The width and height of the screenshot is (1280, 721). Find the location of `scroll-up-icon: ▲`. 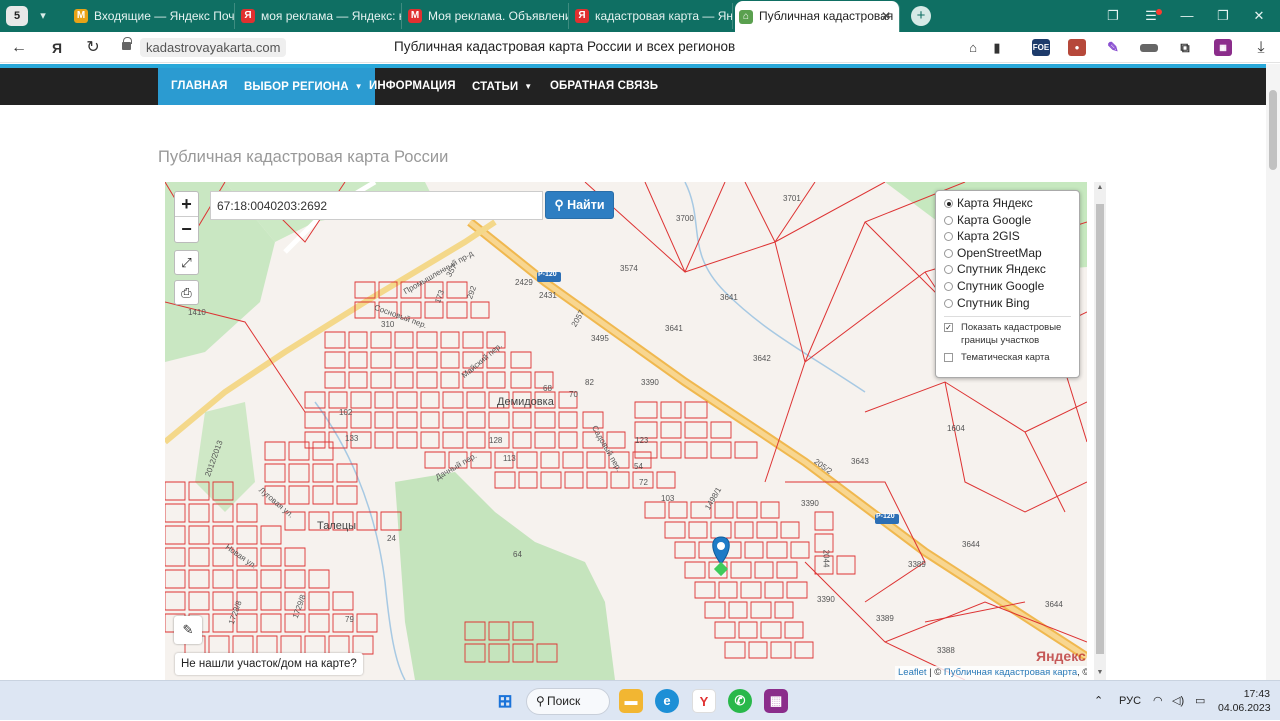

scroll-up-icon: ▲ is located at coordinates (1100, 187).